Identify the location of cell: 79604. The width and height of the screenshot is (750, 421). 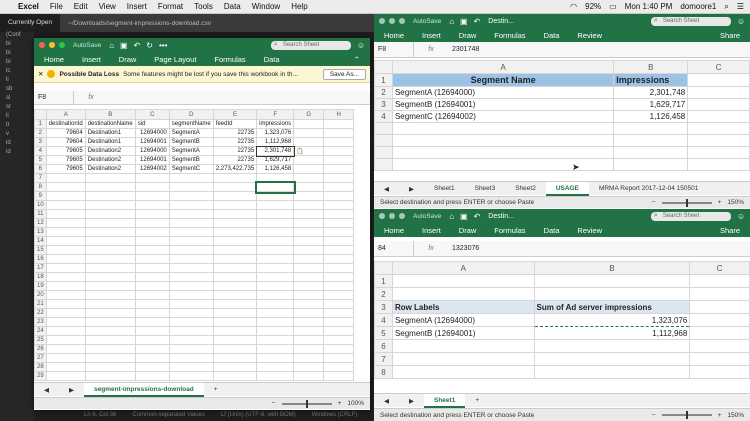
(65, 142).